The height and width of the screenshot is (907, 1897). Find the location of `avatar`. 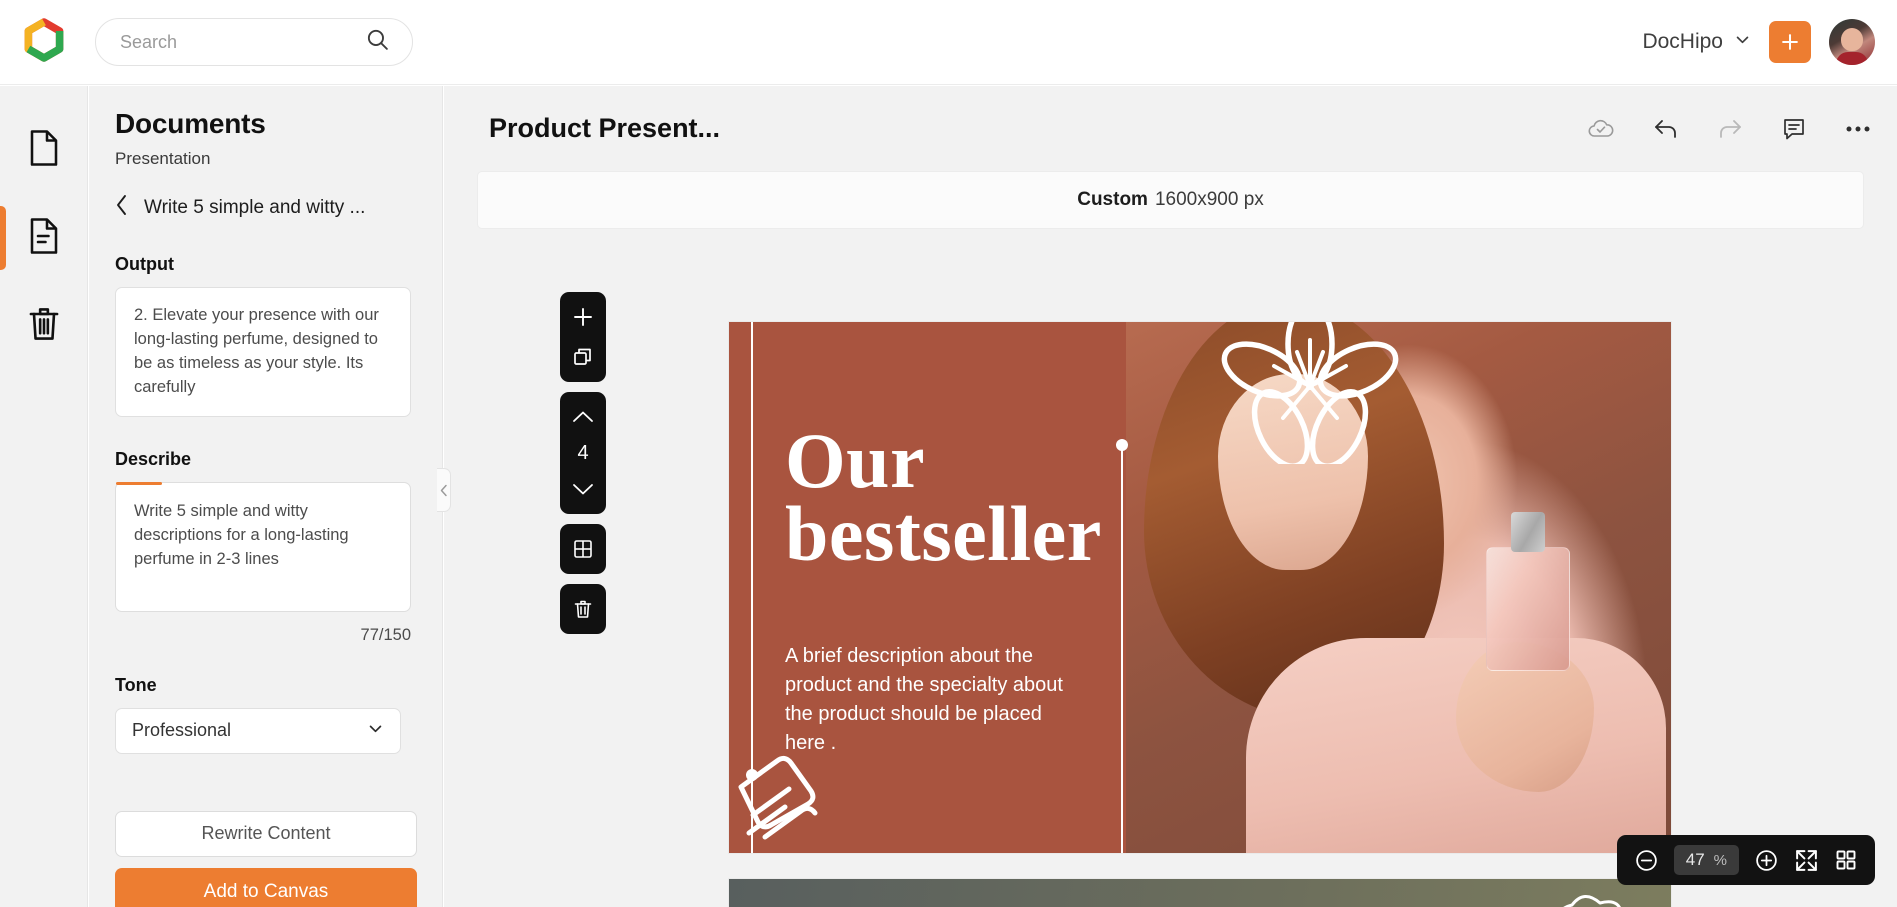

avatar is located at coordinates (1852, 42).